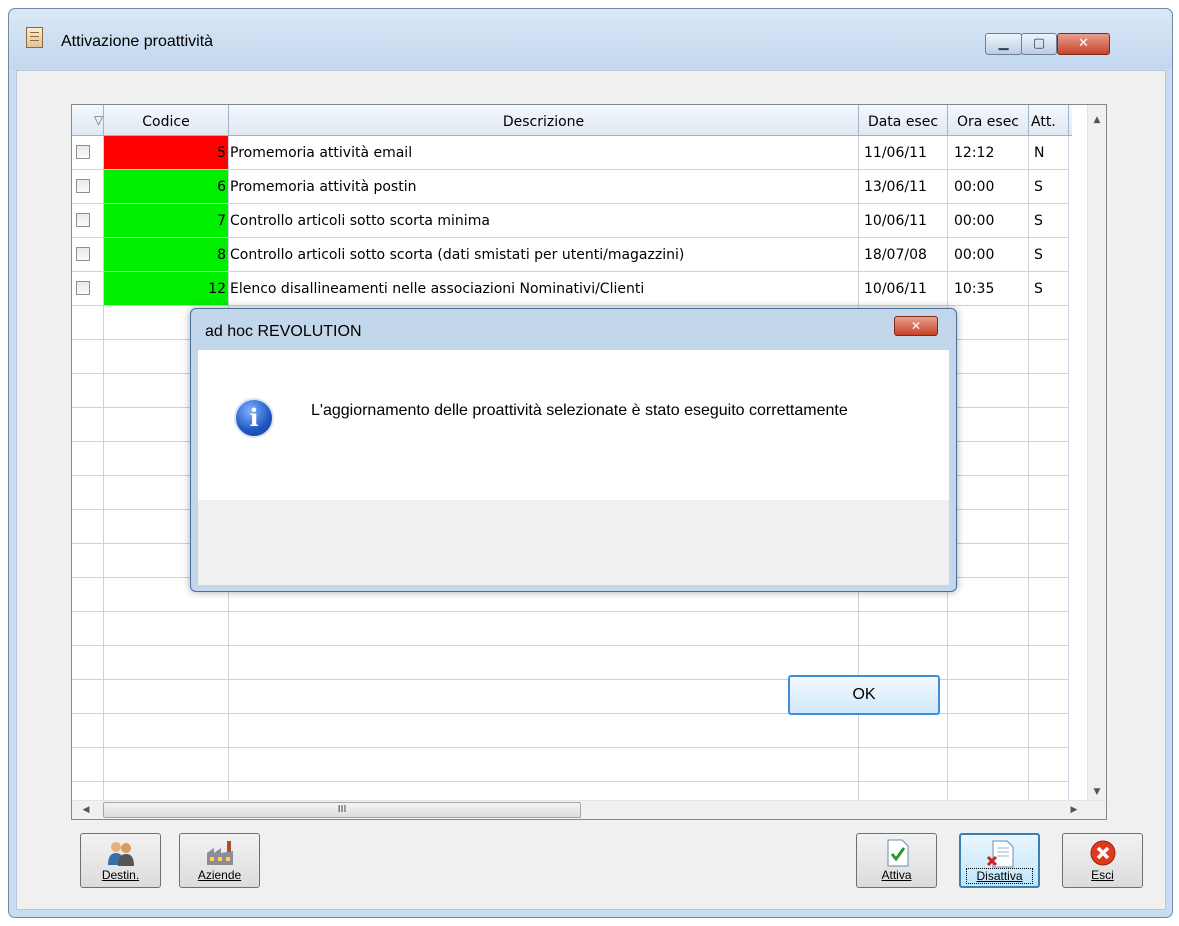  Describe the element at coordinates (589, 809) in the screenshot. I see `horizontal-scrollbar: ◀ III ▶` at that location.